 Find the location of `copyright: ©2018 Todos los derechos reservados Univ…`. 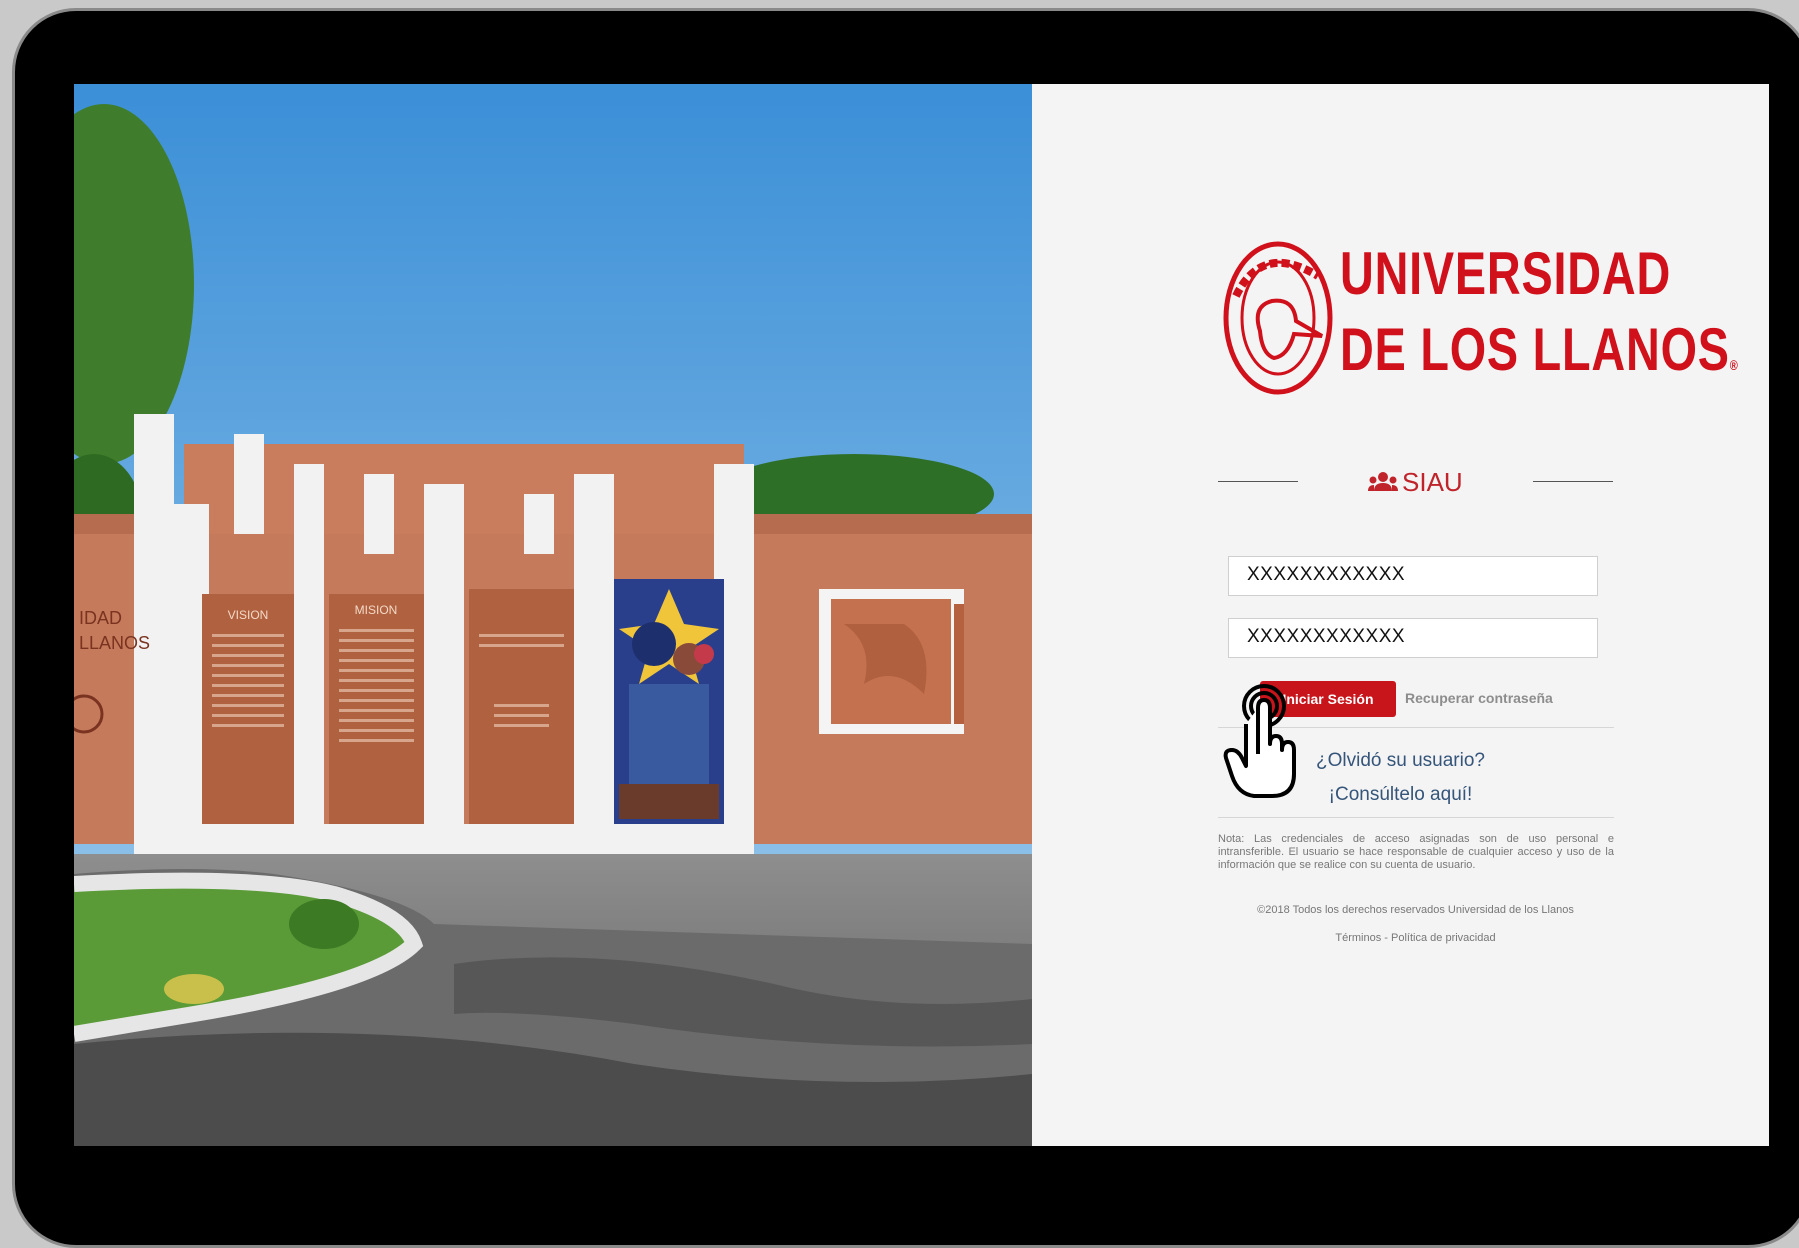

copyright: ©2018 Todos los derechos reservados Univ… is located at coordinates (1415, 910).